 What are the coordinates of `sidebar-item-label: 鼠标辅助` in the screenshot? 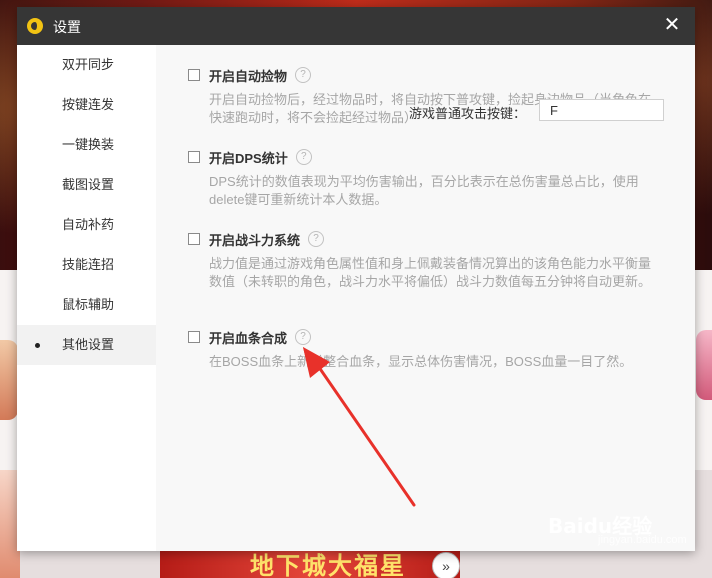 It's located at (88, 304).